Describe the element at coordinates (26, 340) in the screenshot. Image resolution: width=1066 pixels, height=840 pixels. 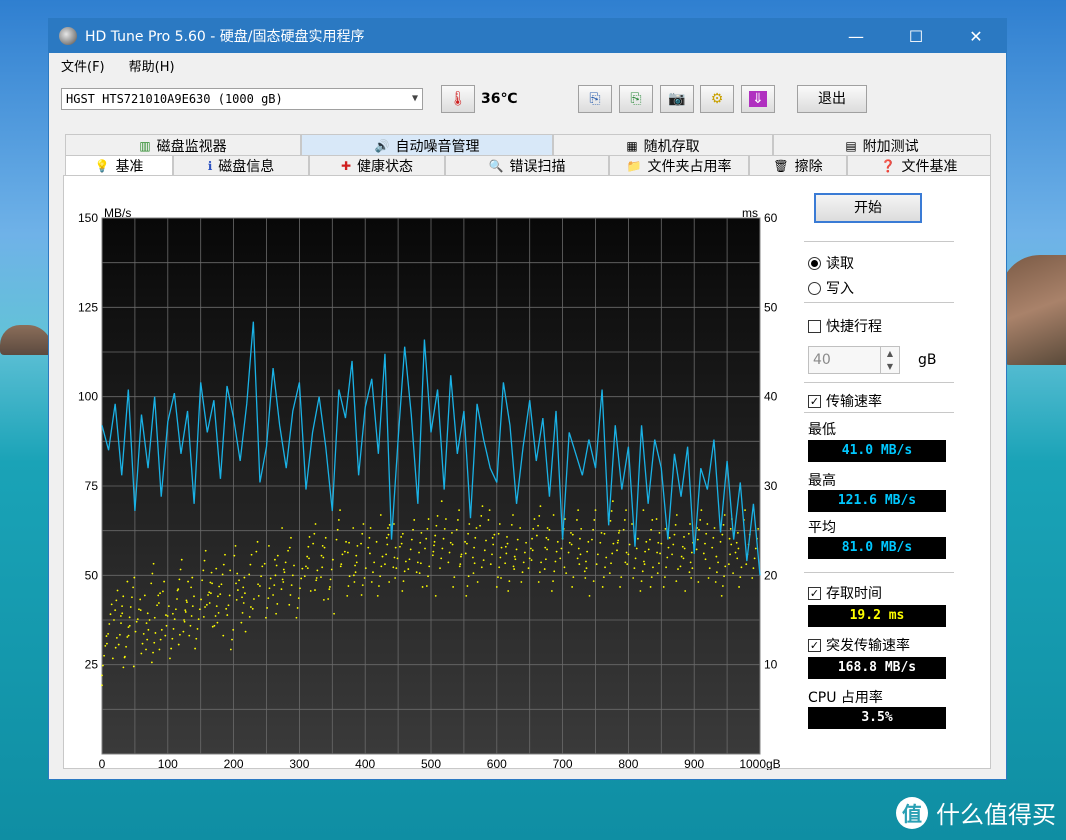
I see `background-rock` at that location.